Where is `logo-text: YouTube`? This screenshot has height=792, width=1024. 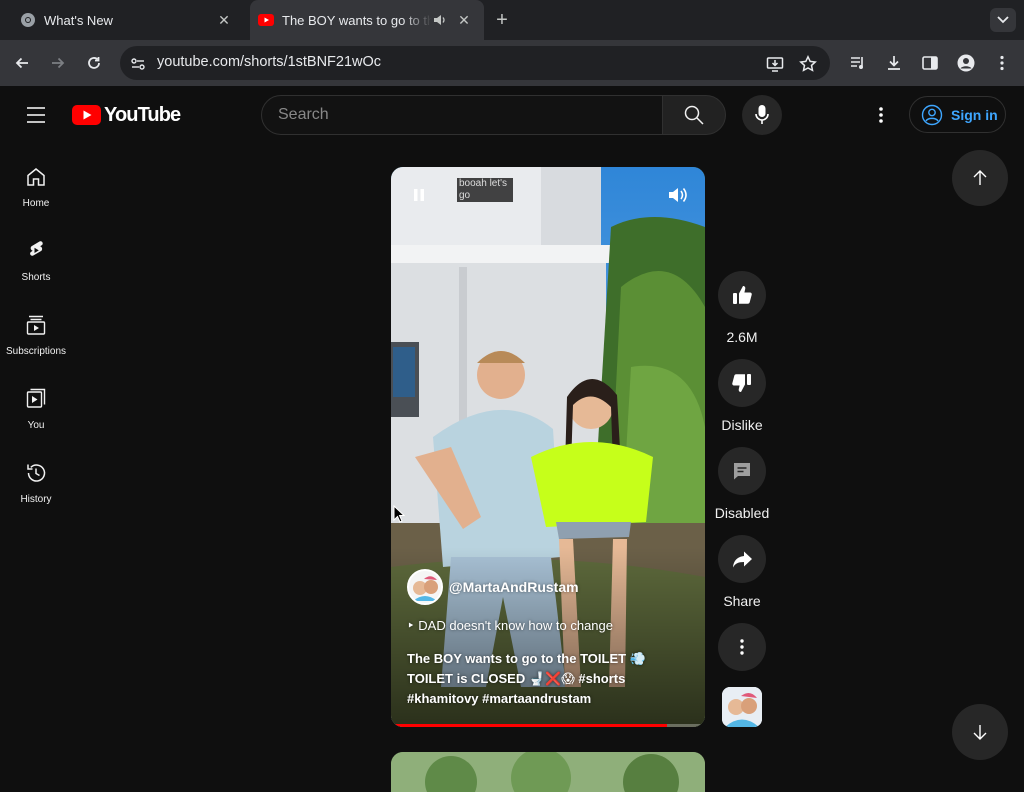
logo-text: YouTube is located at coordinates (142, 114).